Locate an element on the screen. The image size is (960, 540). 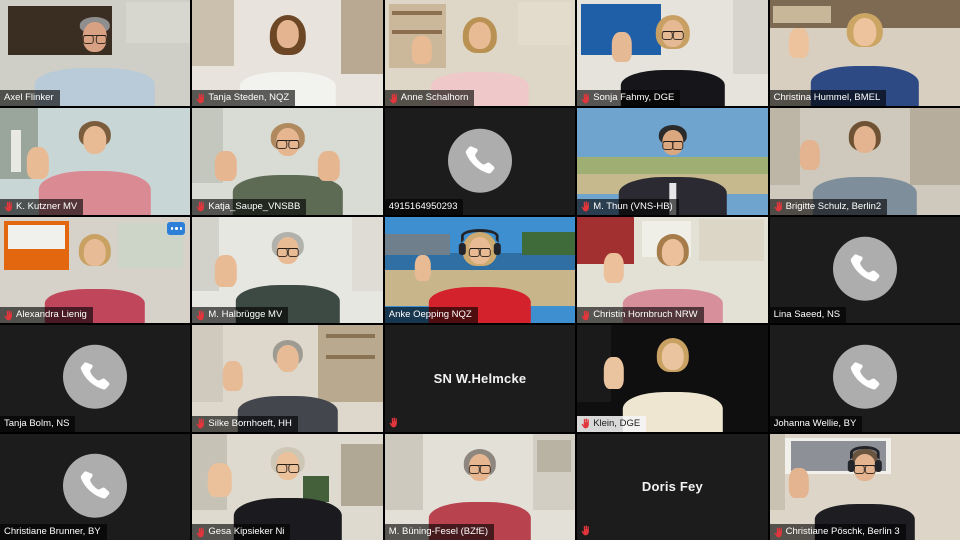
participant-tile-p20: Johanna Wellie, BY is located at coordinates (864, 378).